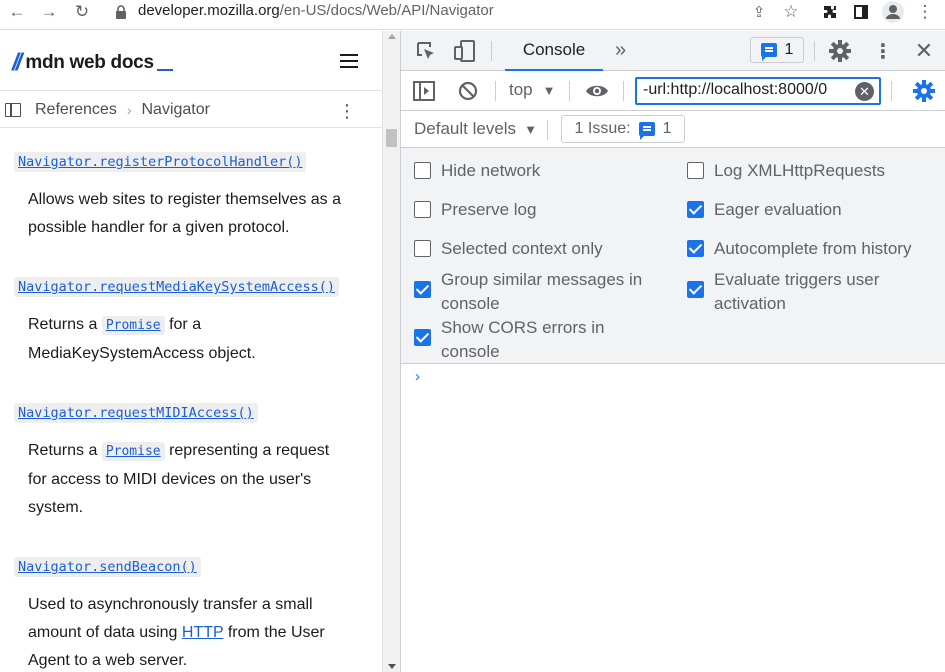 Image resolution: width=945 pixels, height=672 pixels. I want to click on setting-group-similar: Group similar messages in console, so click(528, 292).